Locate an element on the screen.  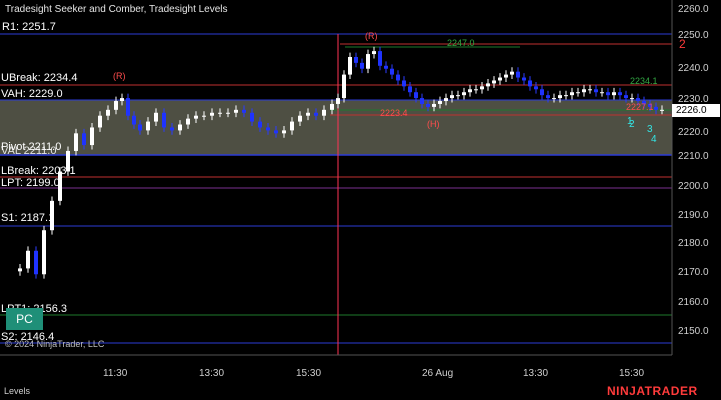
r1-label: R1: 2251.7 is located at coordinates (29, 27).